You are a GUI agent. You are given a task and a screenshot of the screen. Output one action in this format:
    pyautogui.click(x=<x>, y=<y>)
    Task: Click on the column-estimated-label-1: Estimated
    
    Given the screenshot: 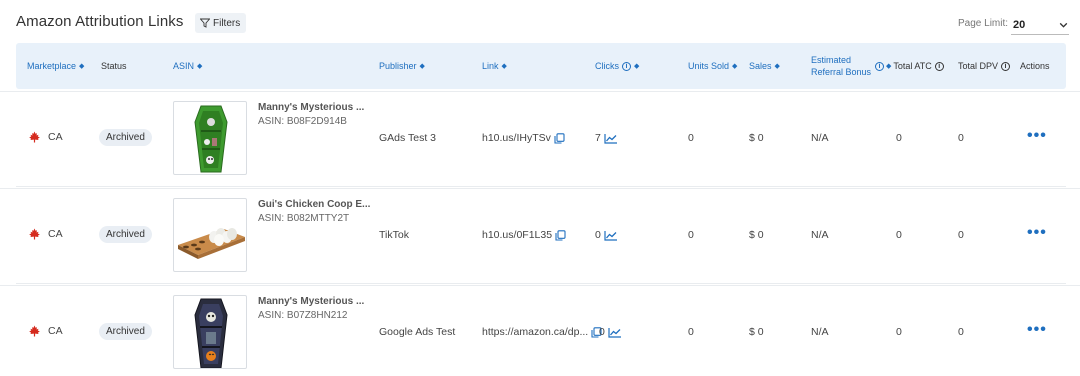 What is the action you would take?
    pyautogui.click(x=831, y=60)
    